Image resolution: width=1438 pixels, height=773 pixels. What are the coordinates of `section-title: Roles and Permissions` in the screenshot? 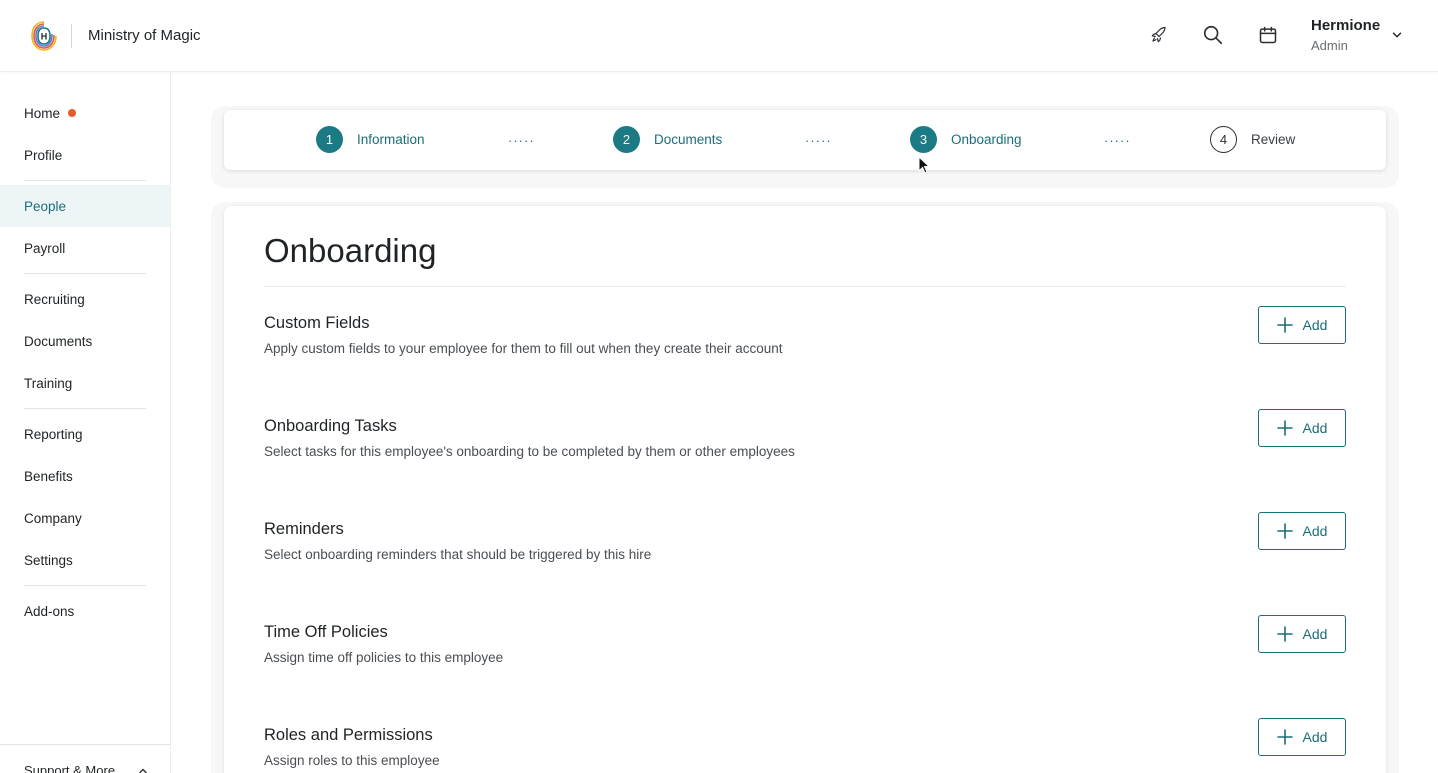 It's located at (348, 735).